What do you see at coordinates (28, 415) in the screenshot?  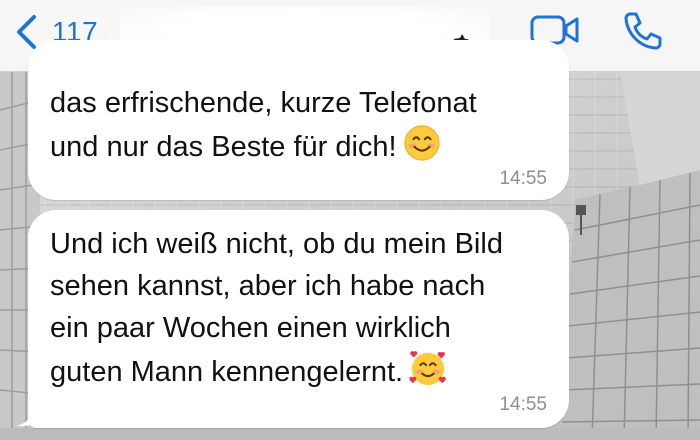 I see `bubble-tail` at bounding box center [28, 415].